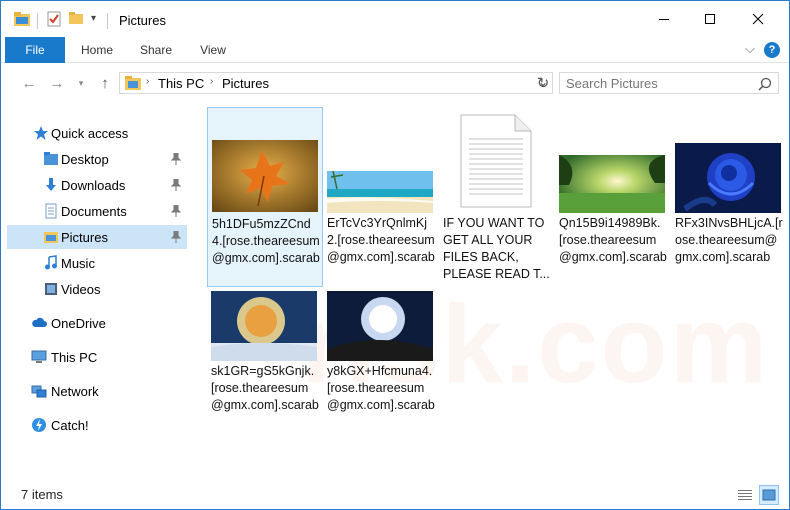 This screenshot has height=510, width=790. I want to click on sidebar-item-quick-access: Quick access, so click(97, 133).